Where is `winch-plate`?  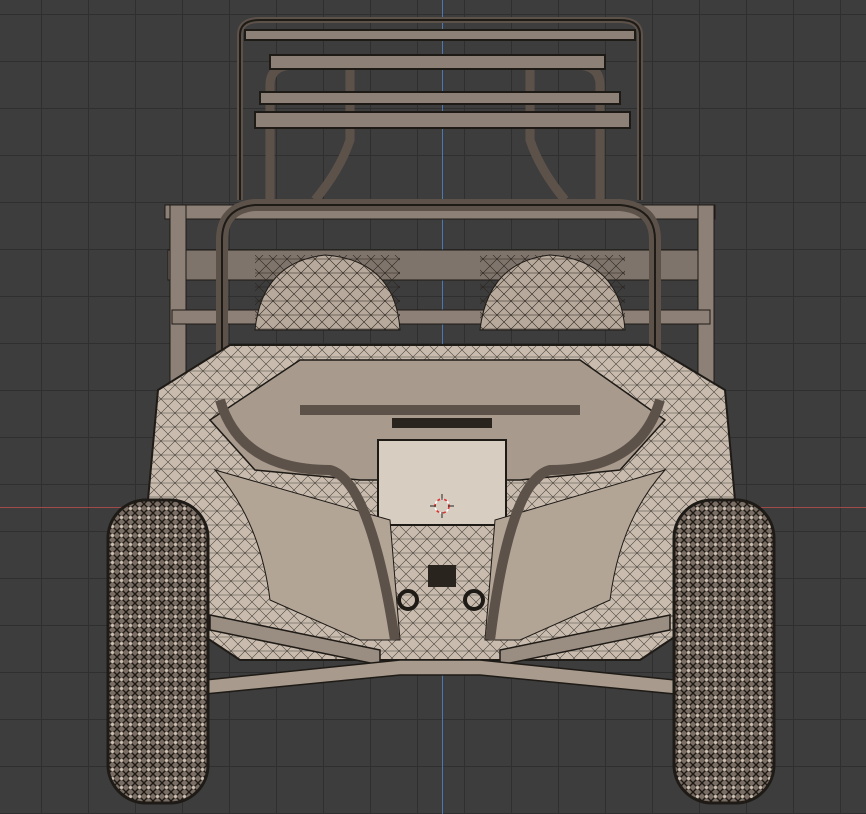 winch-plate is located at coordinates (442, 576).